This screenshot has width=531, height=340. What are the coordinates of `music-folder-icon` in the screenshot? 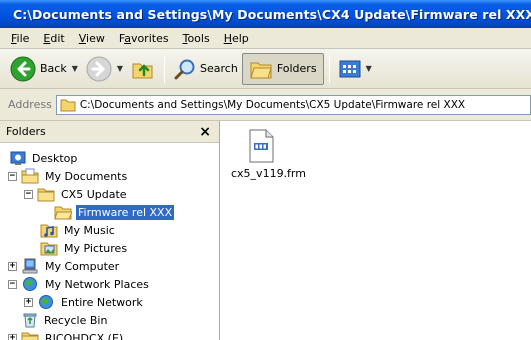 It's located at (49, 231).